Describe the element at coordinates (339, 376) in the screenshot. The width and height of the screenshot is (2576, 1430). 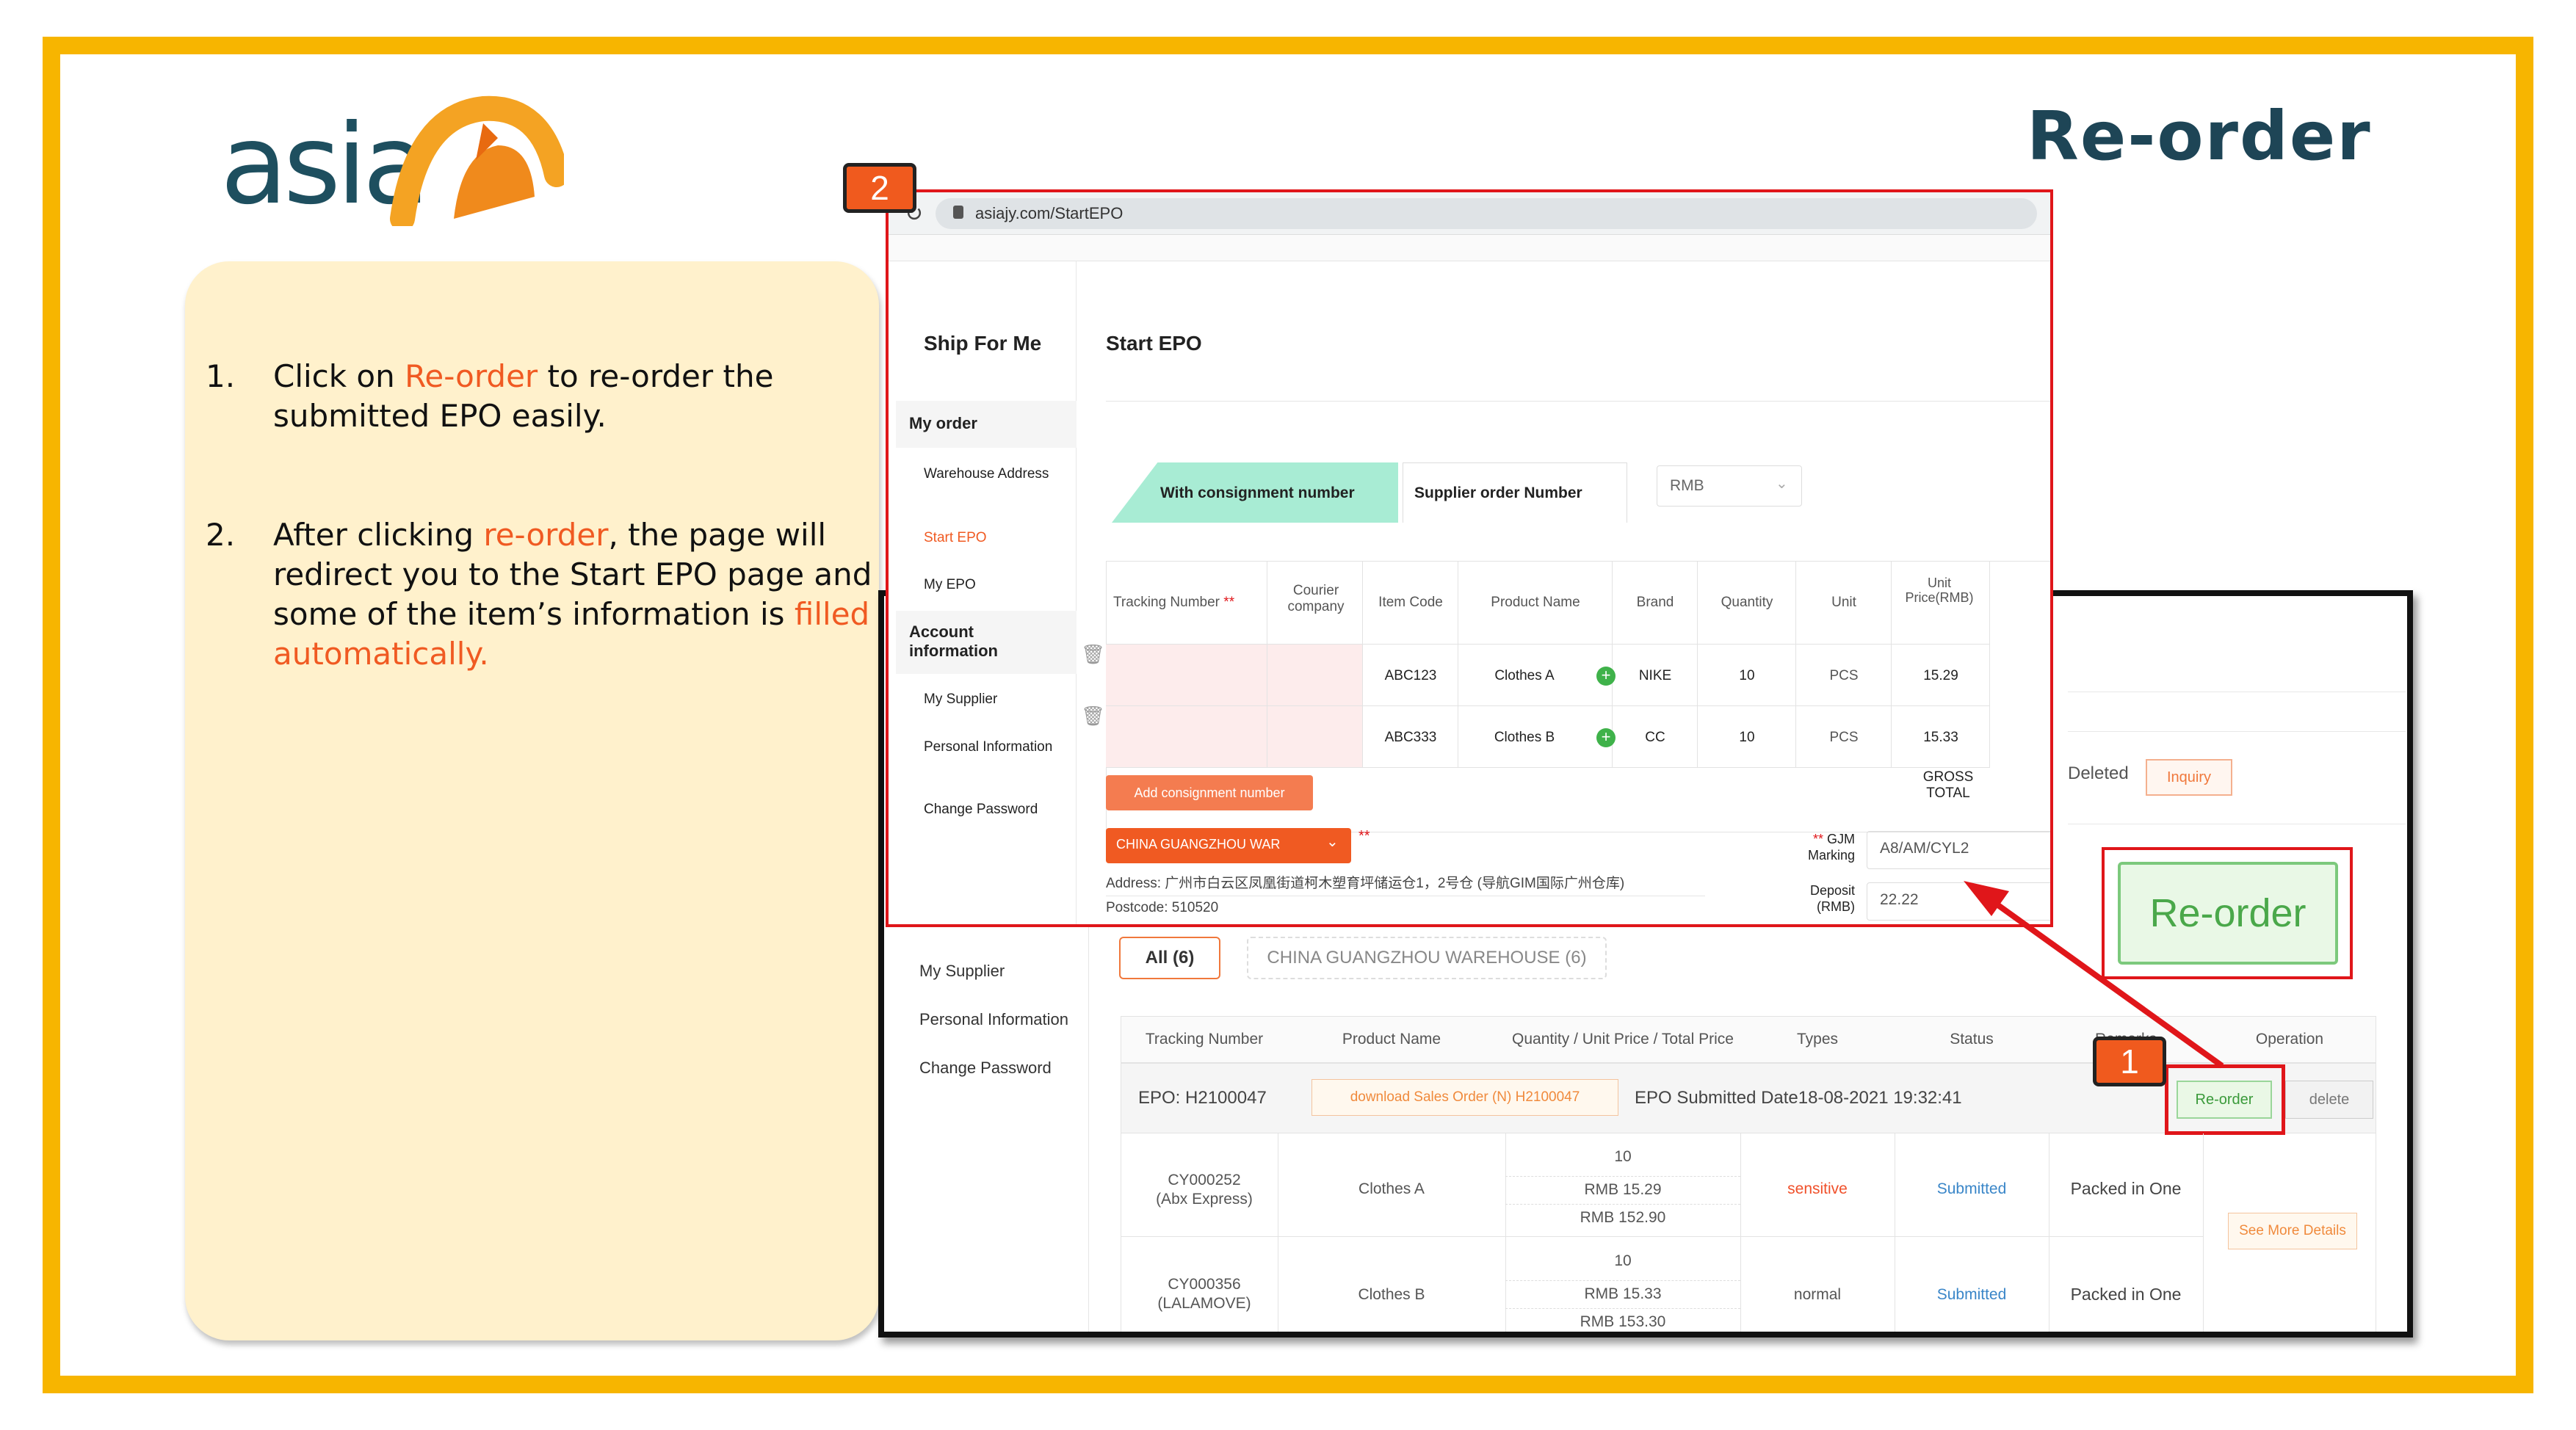
I see `step-text: Click on` at that location.